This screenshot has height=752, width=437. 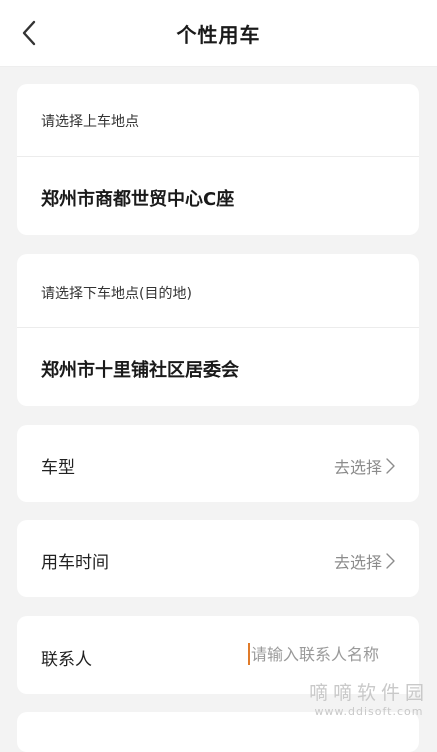 What do you see at coordinates (357, 562) in the screenshot?
I see `ride-time-action-label: 去选择` at bounding box center [357, 562].